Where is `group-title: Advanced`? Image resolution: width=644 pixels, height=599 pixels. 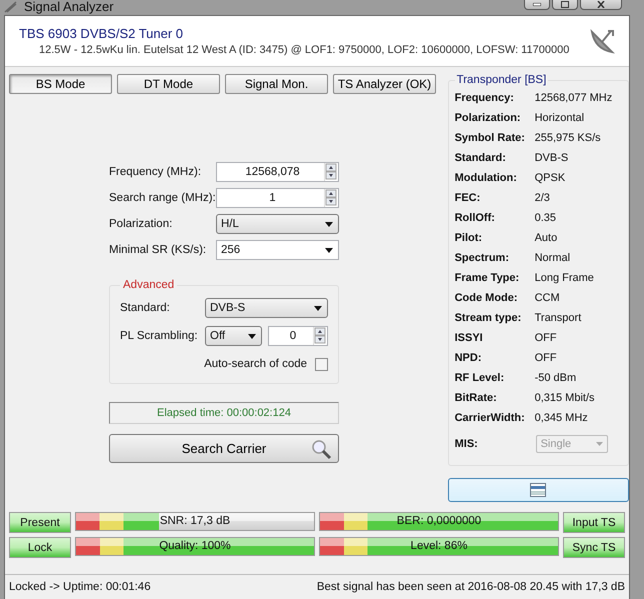 group-title: Advanced is located at coordinates (149, 285).